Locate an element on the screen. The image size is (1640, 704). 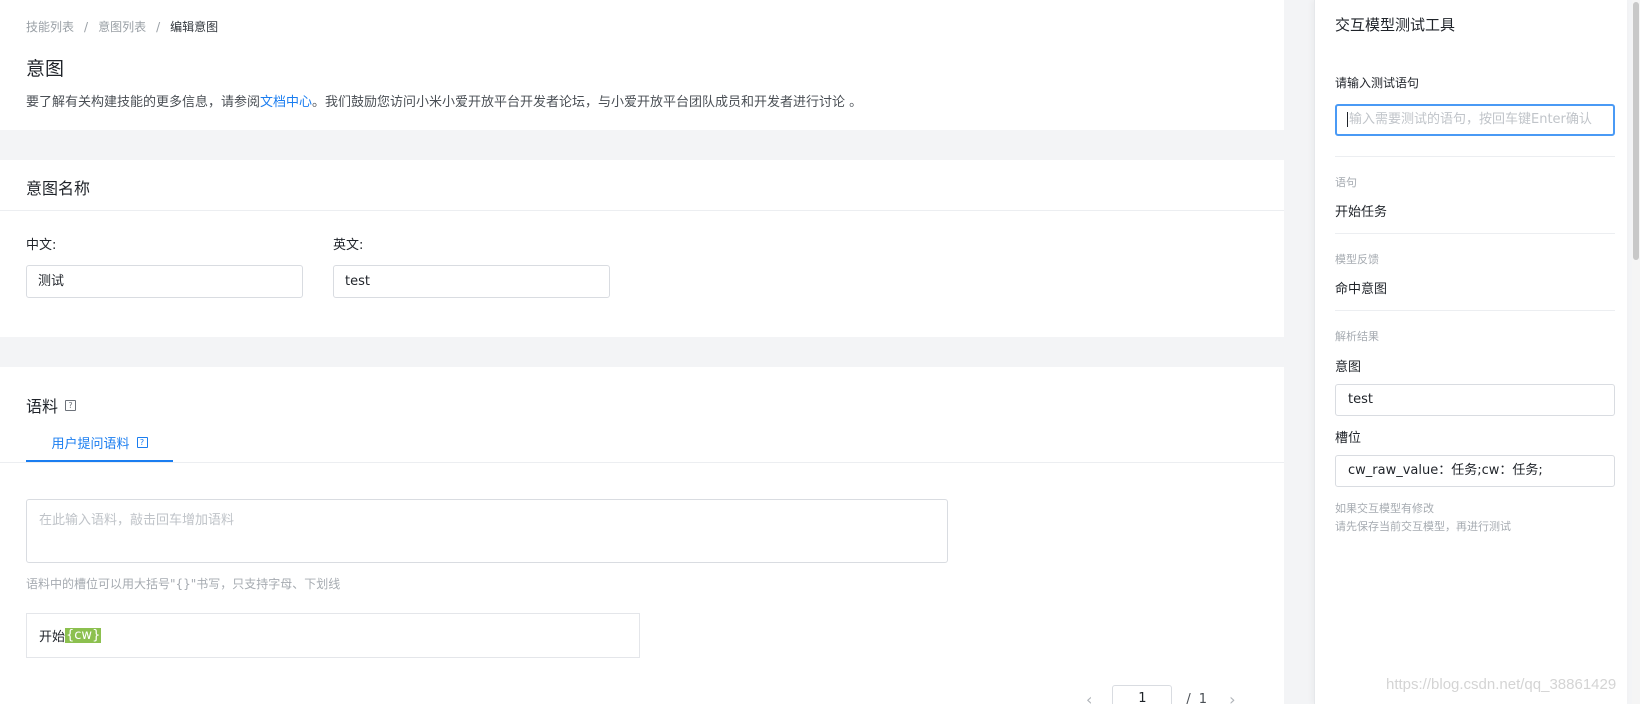
result-slot-label: 槽位 is located at coordinates (1348, 438).